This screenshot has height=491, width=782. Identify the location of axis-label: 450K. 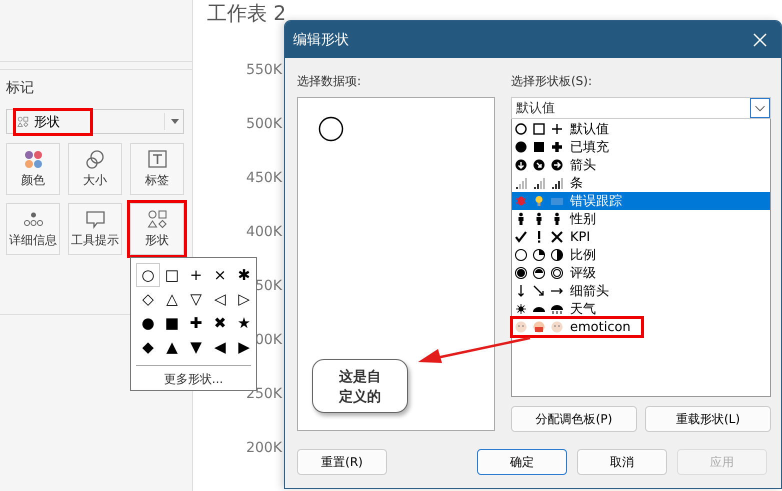
(264, 178).